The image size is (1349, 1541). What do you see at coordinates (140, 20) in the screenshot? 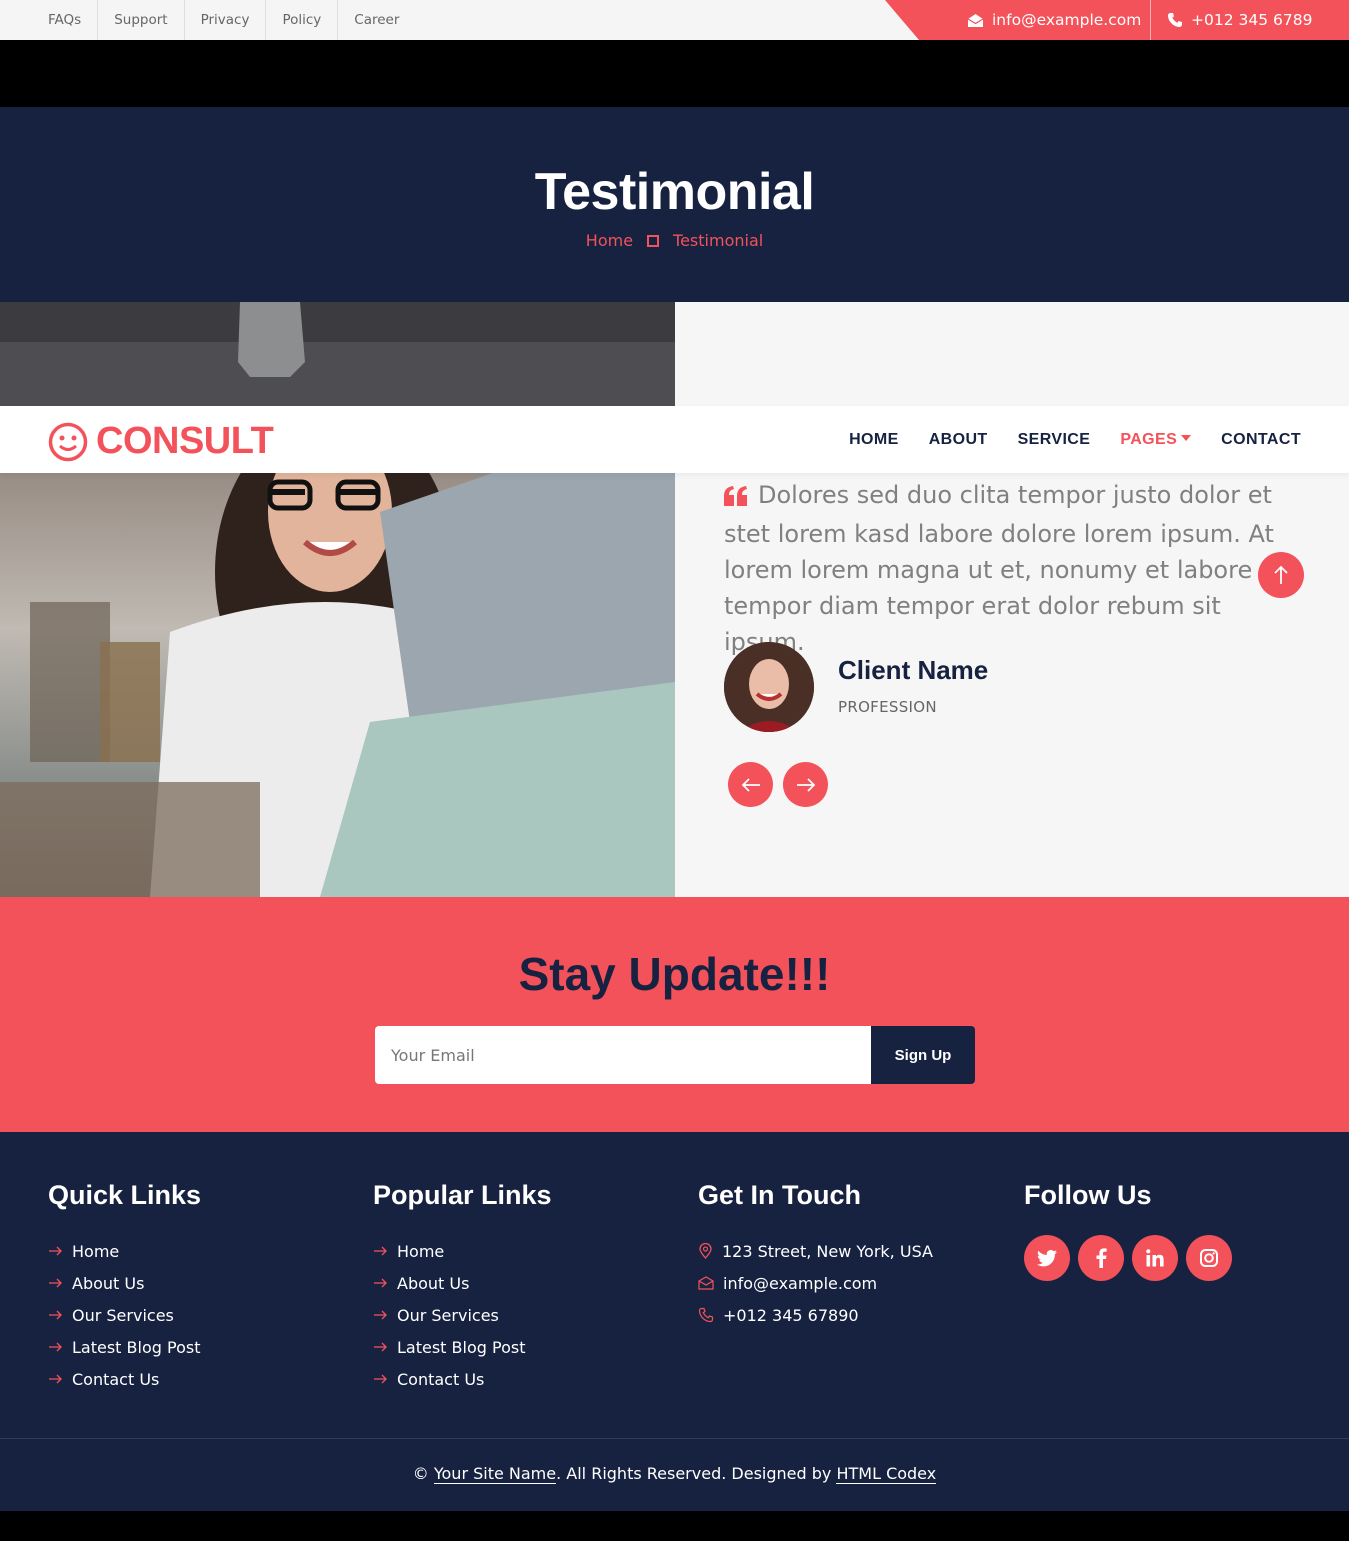
I see `top-link-support: Support` at bounding box center [140, 20].